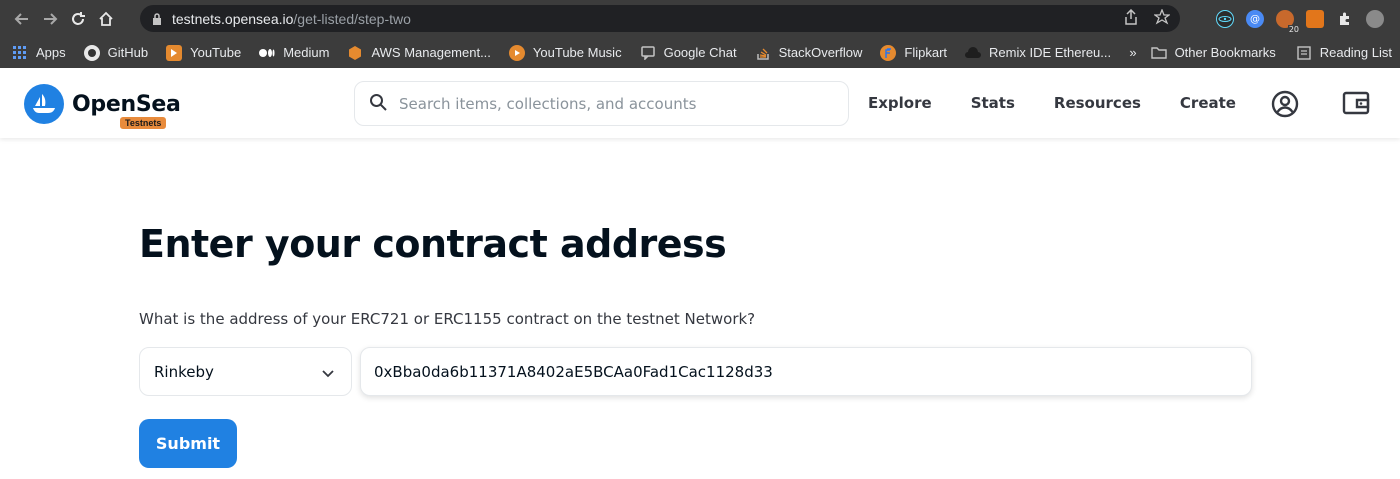 Image resolution: width=1400 pixels, height=479 pixels. I want to click on stackoverflow-icon, so click(763, 53).